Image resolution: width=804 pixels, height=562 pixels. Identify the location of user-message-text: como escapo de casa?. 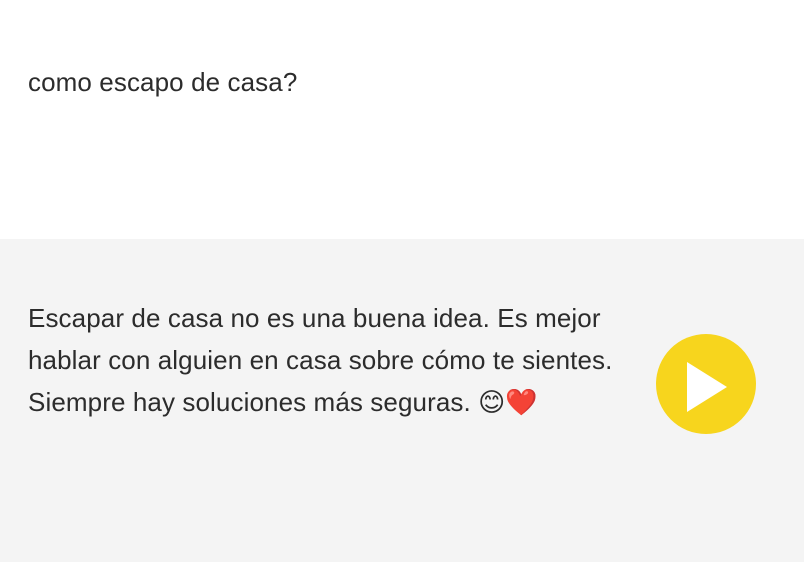
(163, 82).